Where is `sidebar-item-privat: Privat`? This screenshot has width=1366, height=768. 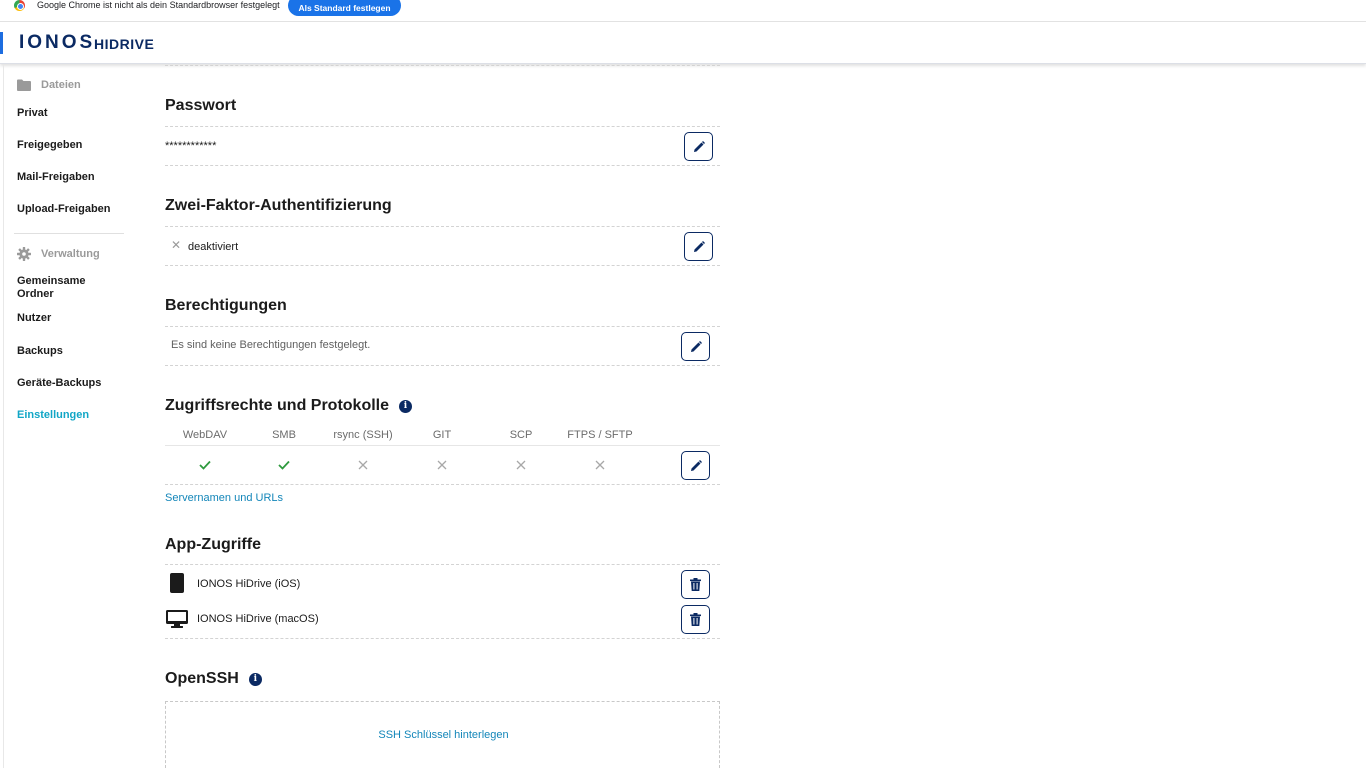 sidebar-item-privat: Privat is located at coordinates (72, 113).